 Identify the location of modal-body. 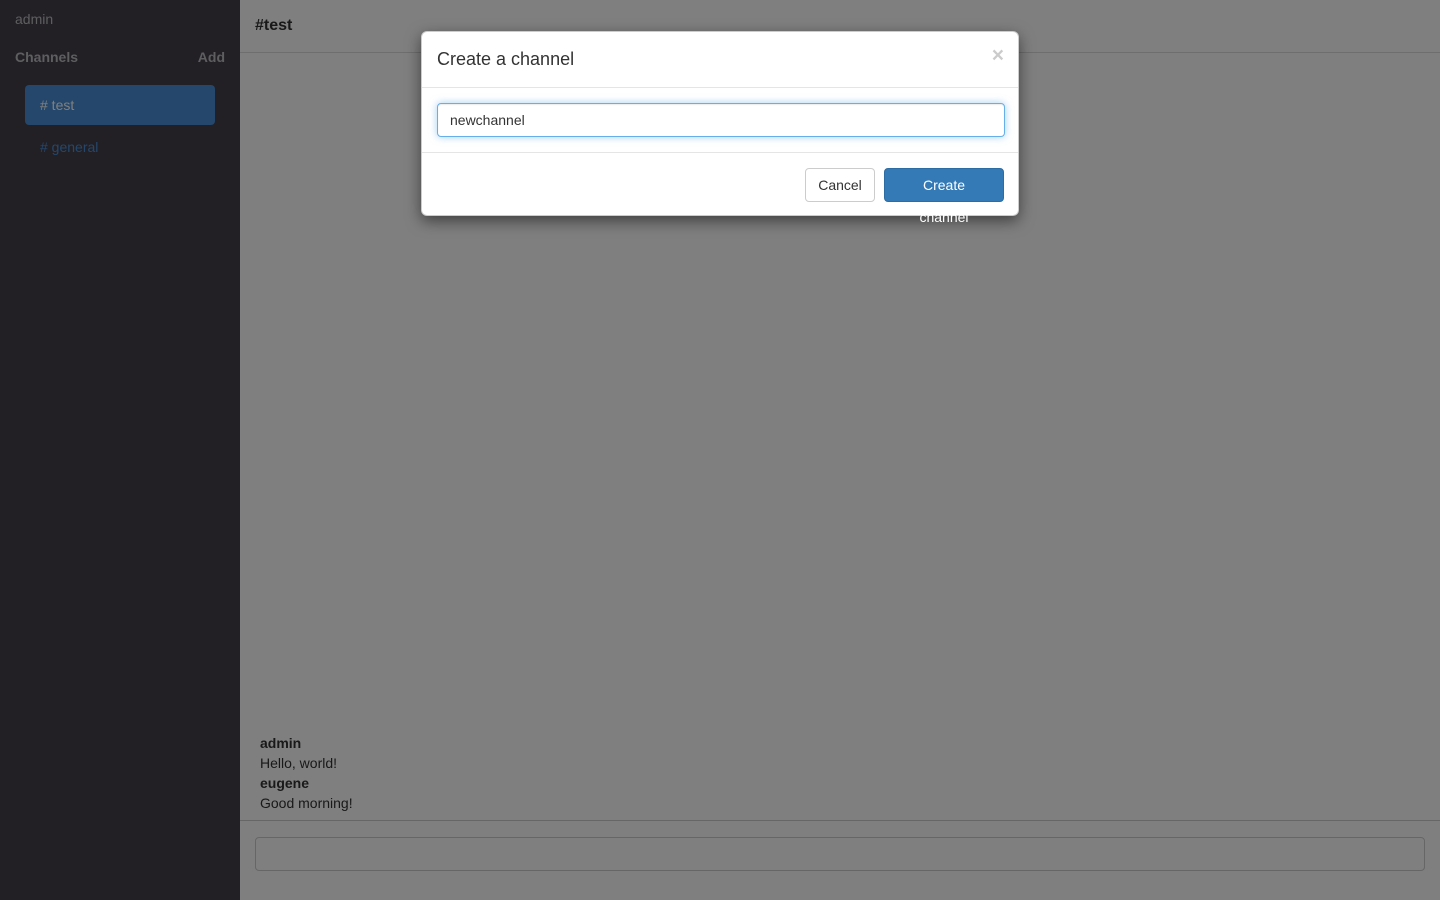
(720, 120).